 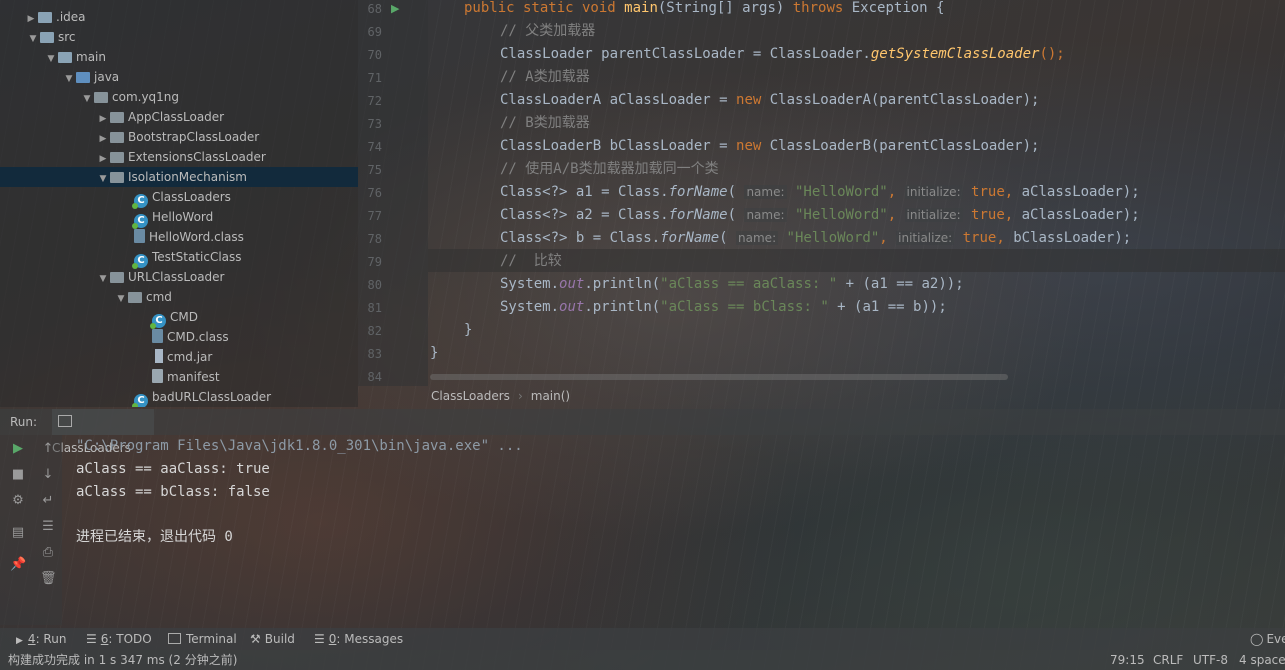 What do you see at coordinates (545, 77) in the screenshot?
I see `code-line-71: // A类加载器` at bounding box center [545, 77].